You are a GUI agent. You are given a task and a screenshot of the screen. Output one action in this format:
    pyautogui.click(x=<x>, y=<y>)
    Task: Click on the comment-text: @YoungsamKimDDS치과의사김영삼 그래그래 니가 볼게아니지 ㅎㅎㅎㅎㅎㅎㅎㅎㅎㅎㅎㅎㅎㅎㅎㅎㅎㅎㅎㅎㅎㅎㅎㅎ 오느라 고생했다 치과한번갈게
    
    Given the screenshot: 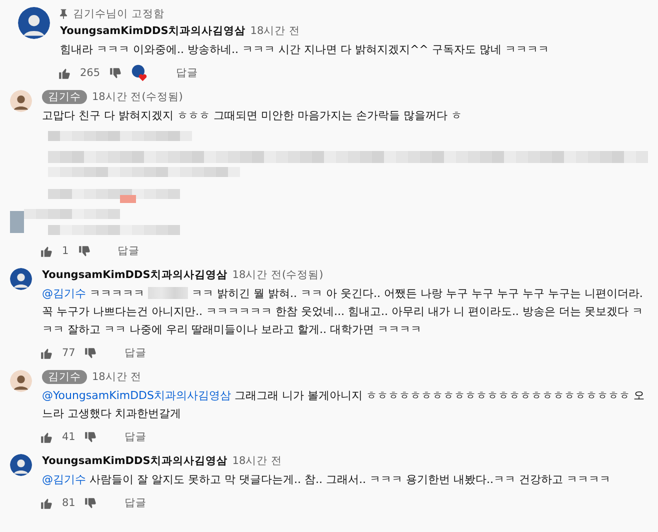 What is the action you would take?
    pyautogui.click(x=344, y=405)
    